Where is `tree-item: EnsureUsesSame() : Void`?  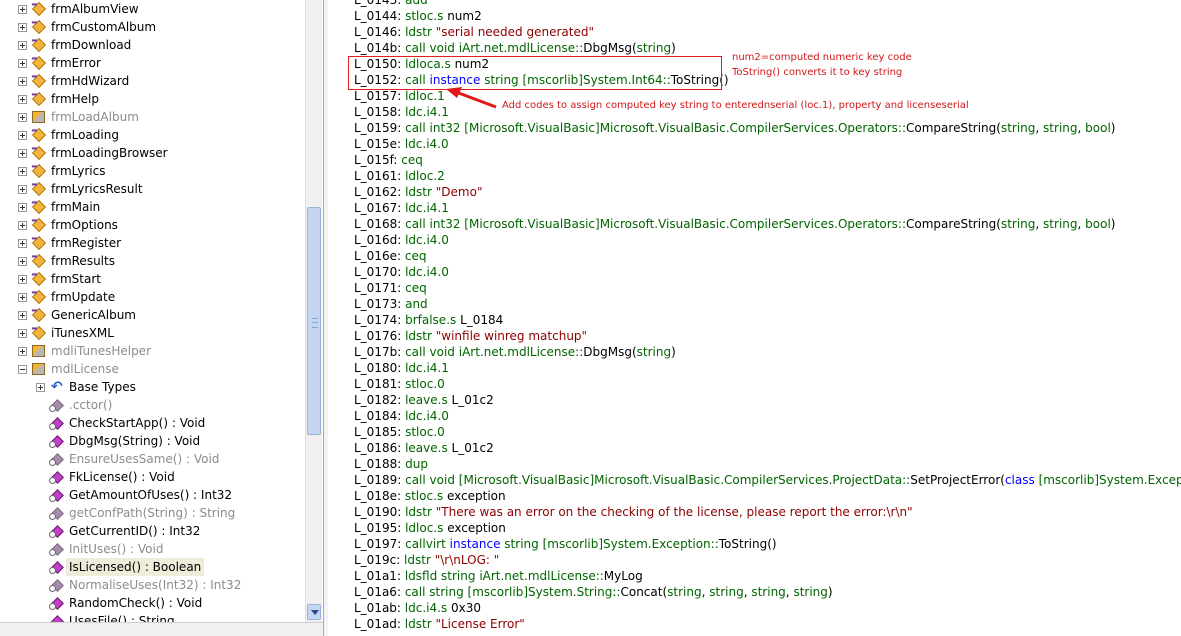
tree-item: EnsureUsesSame() : Void is located at coordinates (127, 459).